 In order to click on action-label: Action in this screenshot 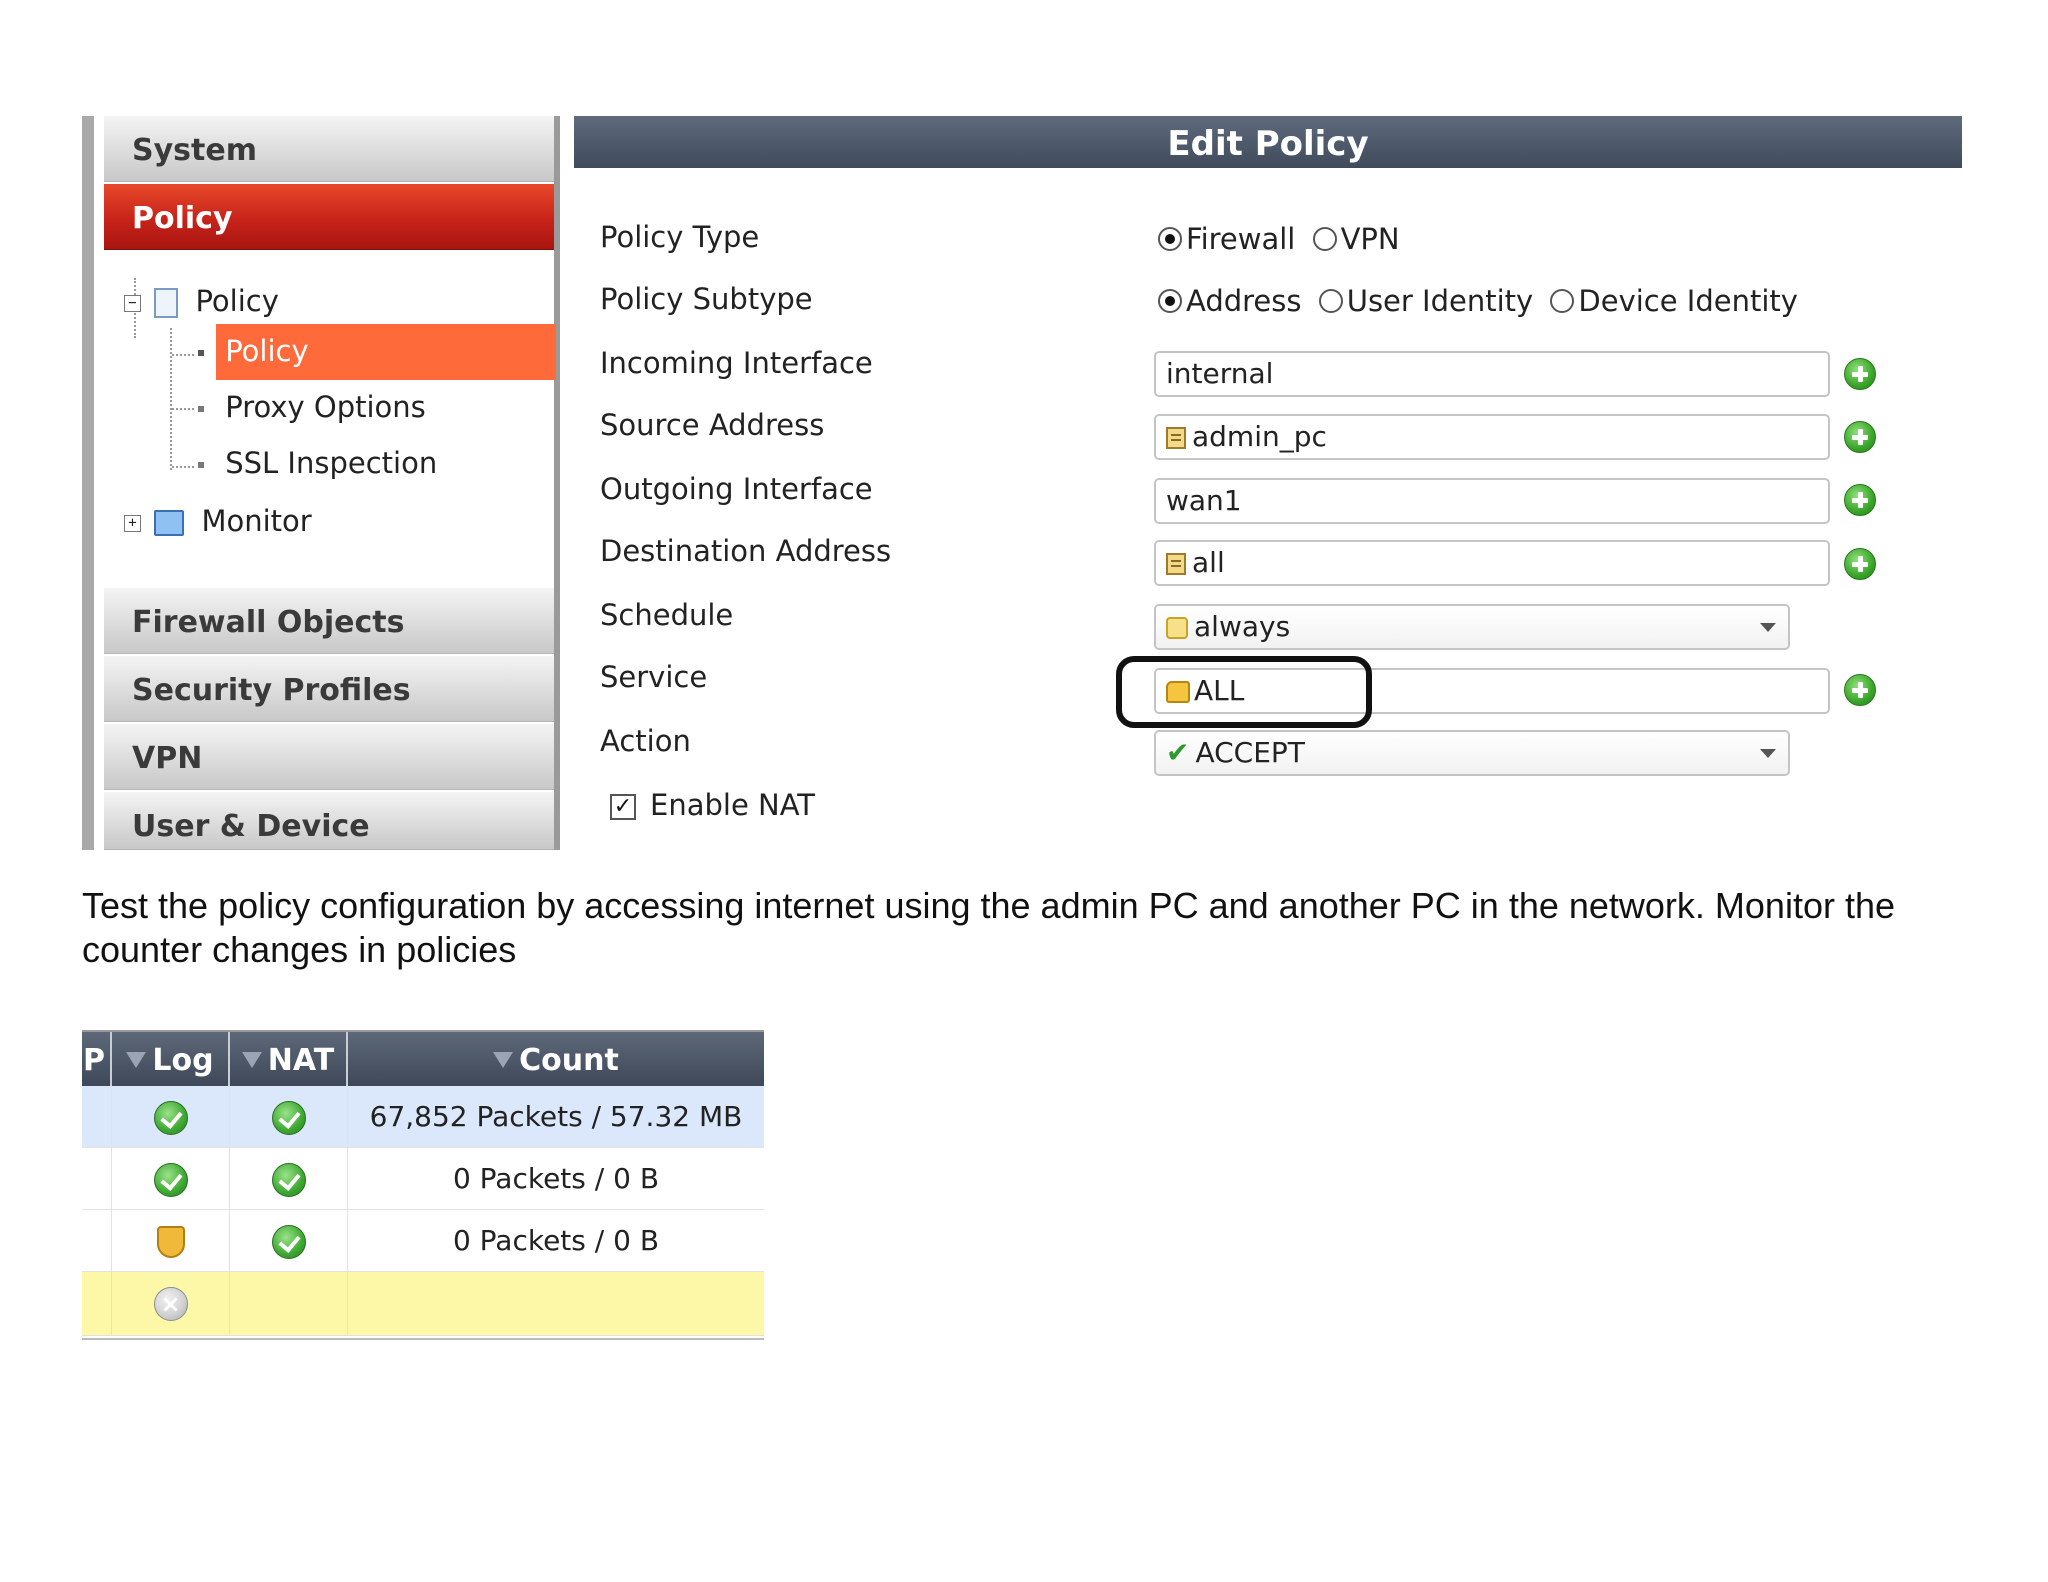, I will do `click(645, 741)`.